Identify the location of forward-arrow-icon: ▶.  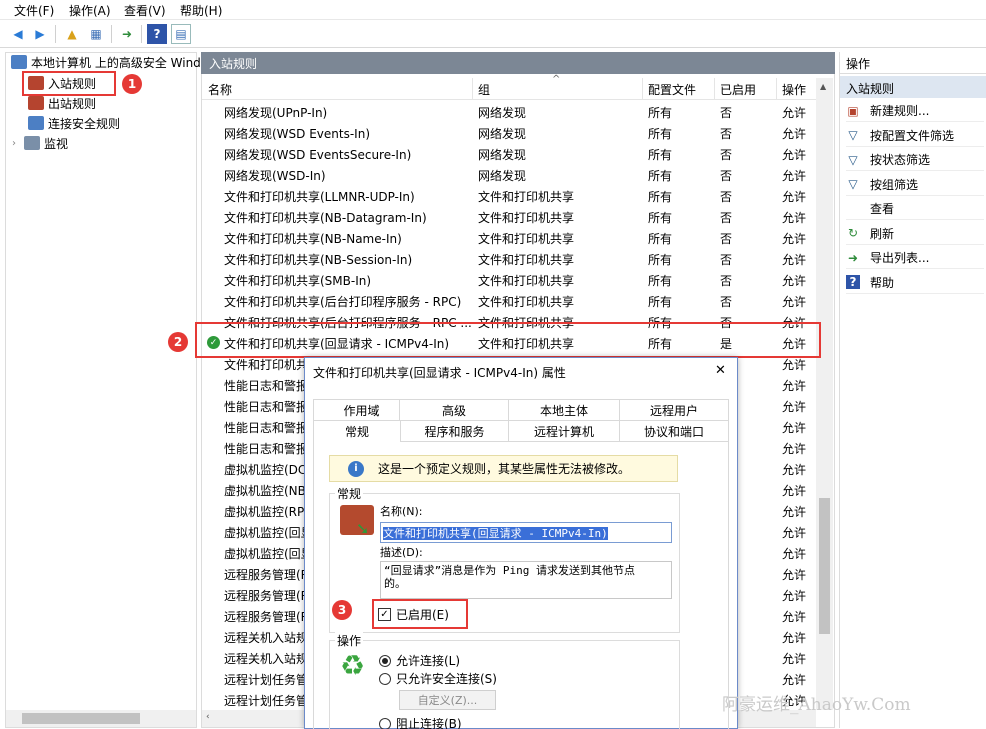
(40, 34).